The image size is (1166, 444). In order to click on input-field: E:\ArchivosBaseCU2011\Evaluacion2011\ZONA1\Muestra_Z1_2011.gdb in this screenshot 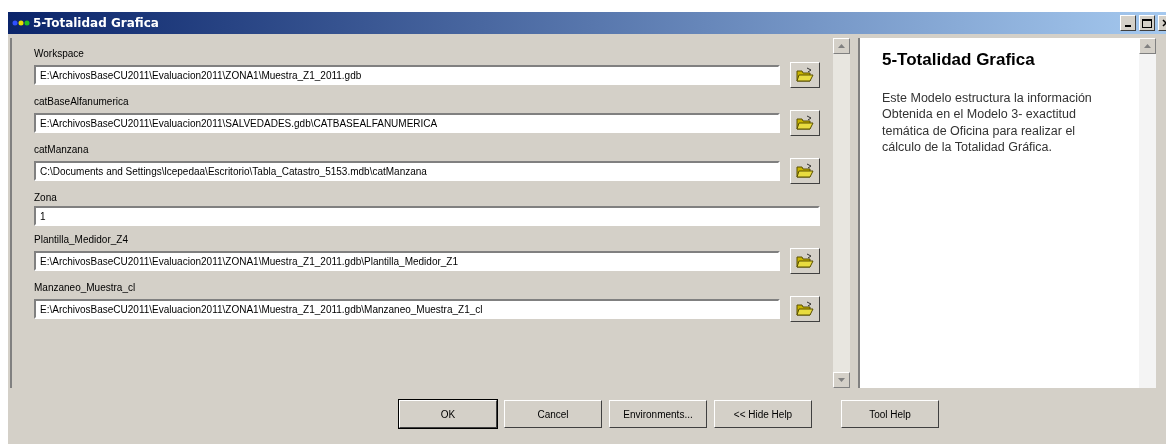, I will do `click(407, 75)`.